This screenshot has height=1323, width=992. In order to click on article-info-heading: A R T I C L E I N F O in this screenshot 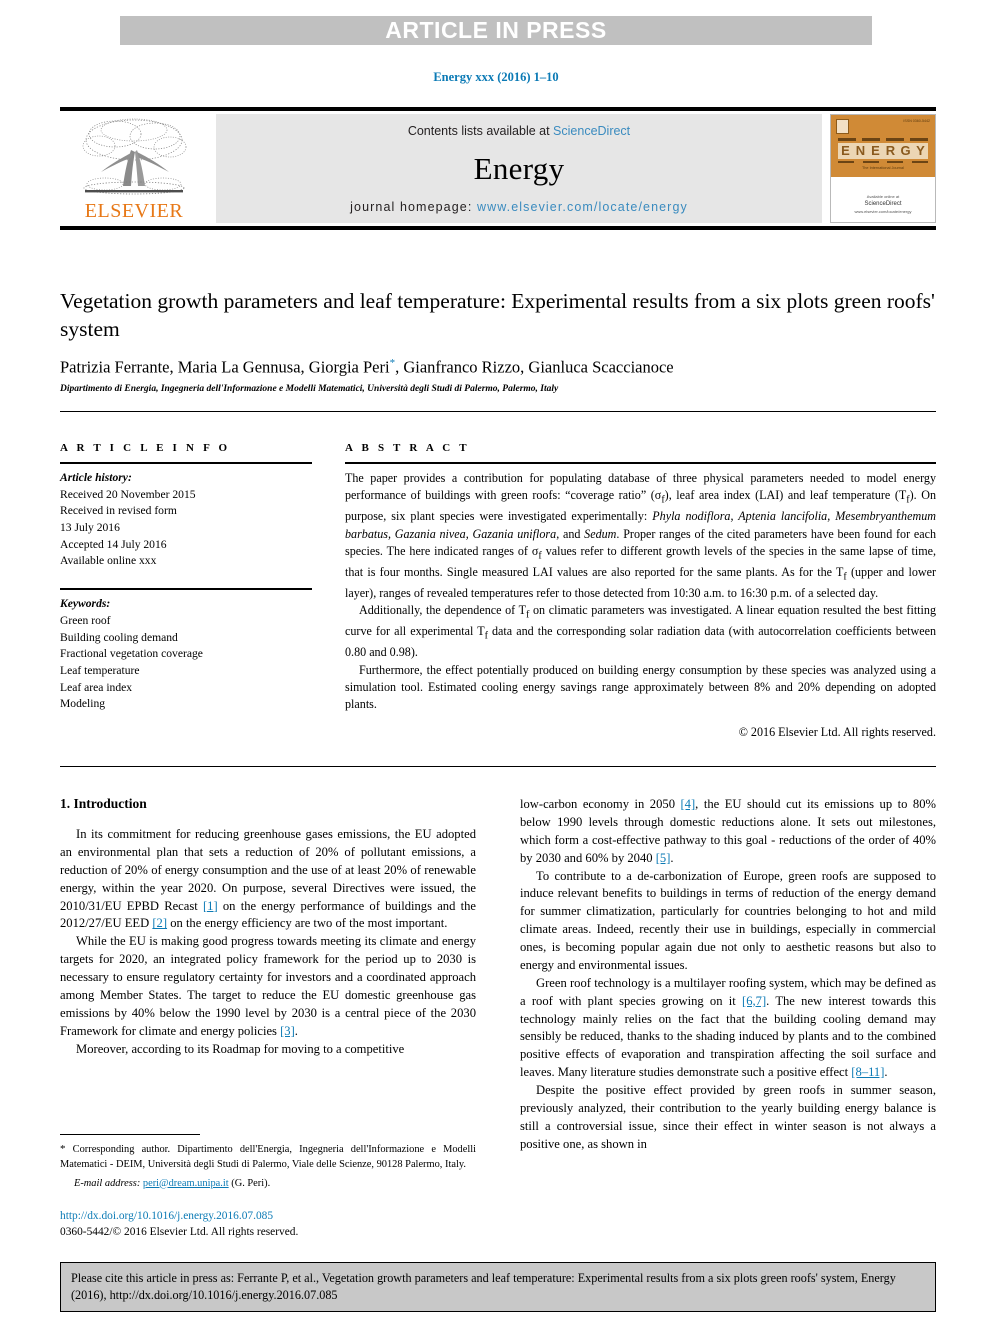, I will do `click(145, 448)`.